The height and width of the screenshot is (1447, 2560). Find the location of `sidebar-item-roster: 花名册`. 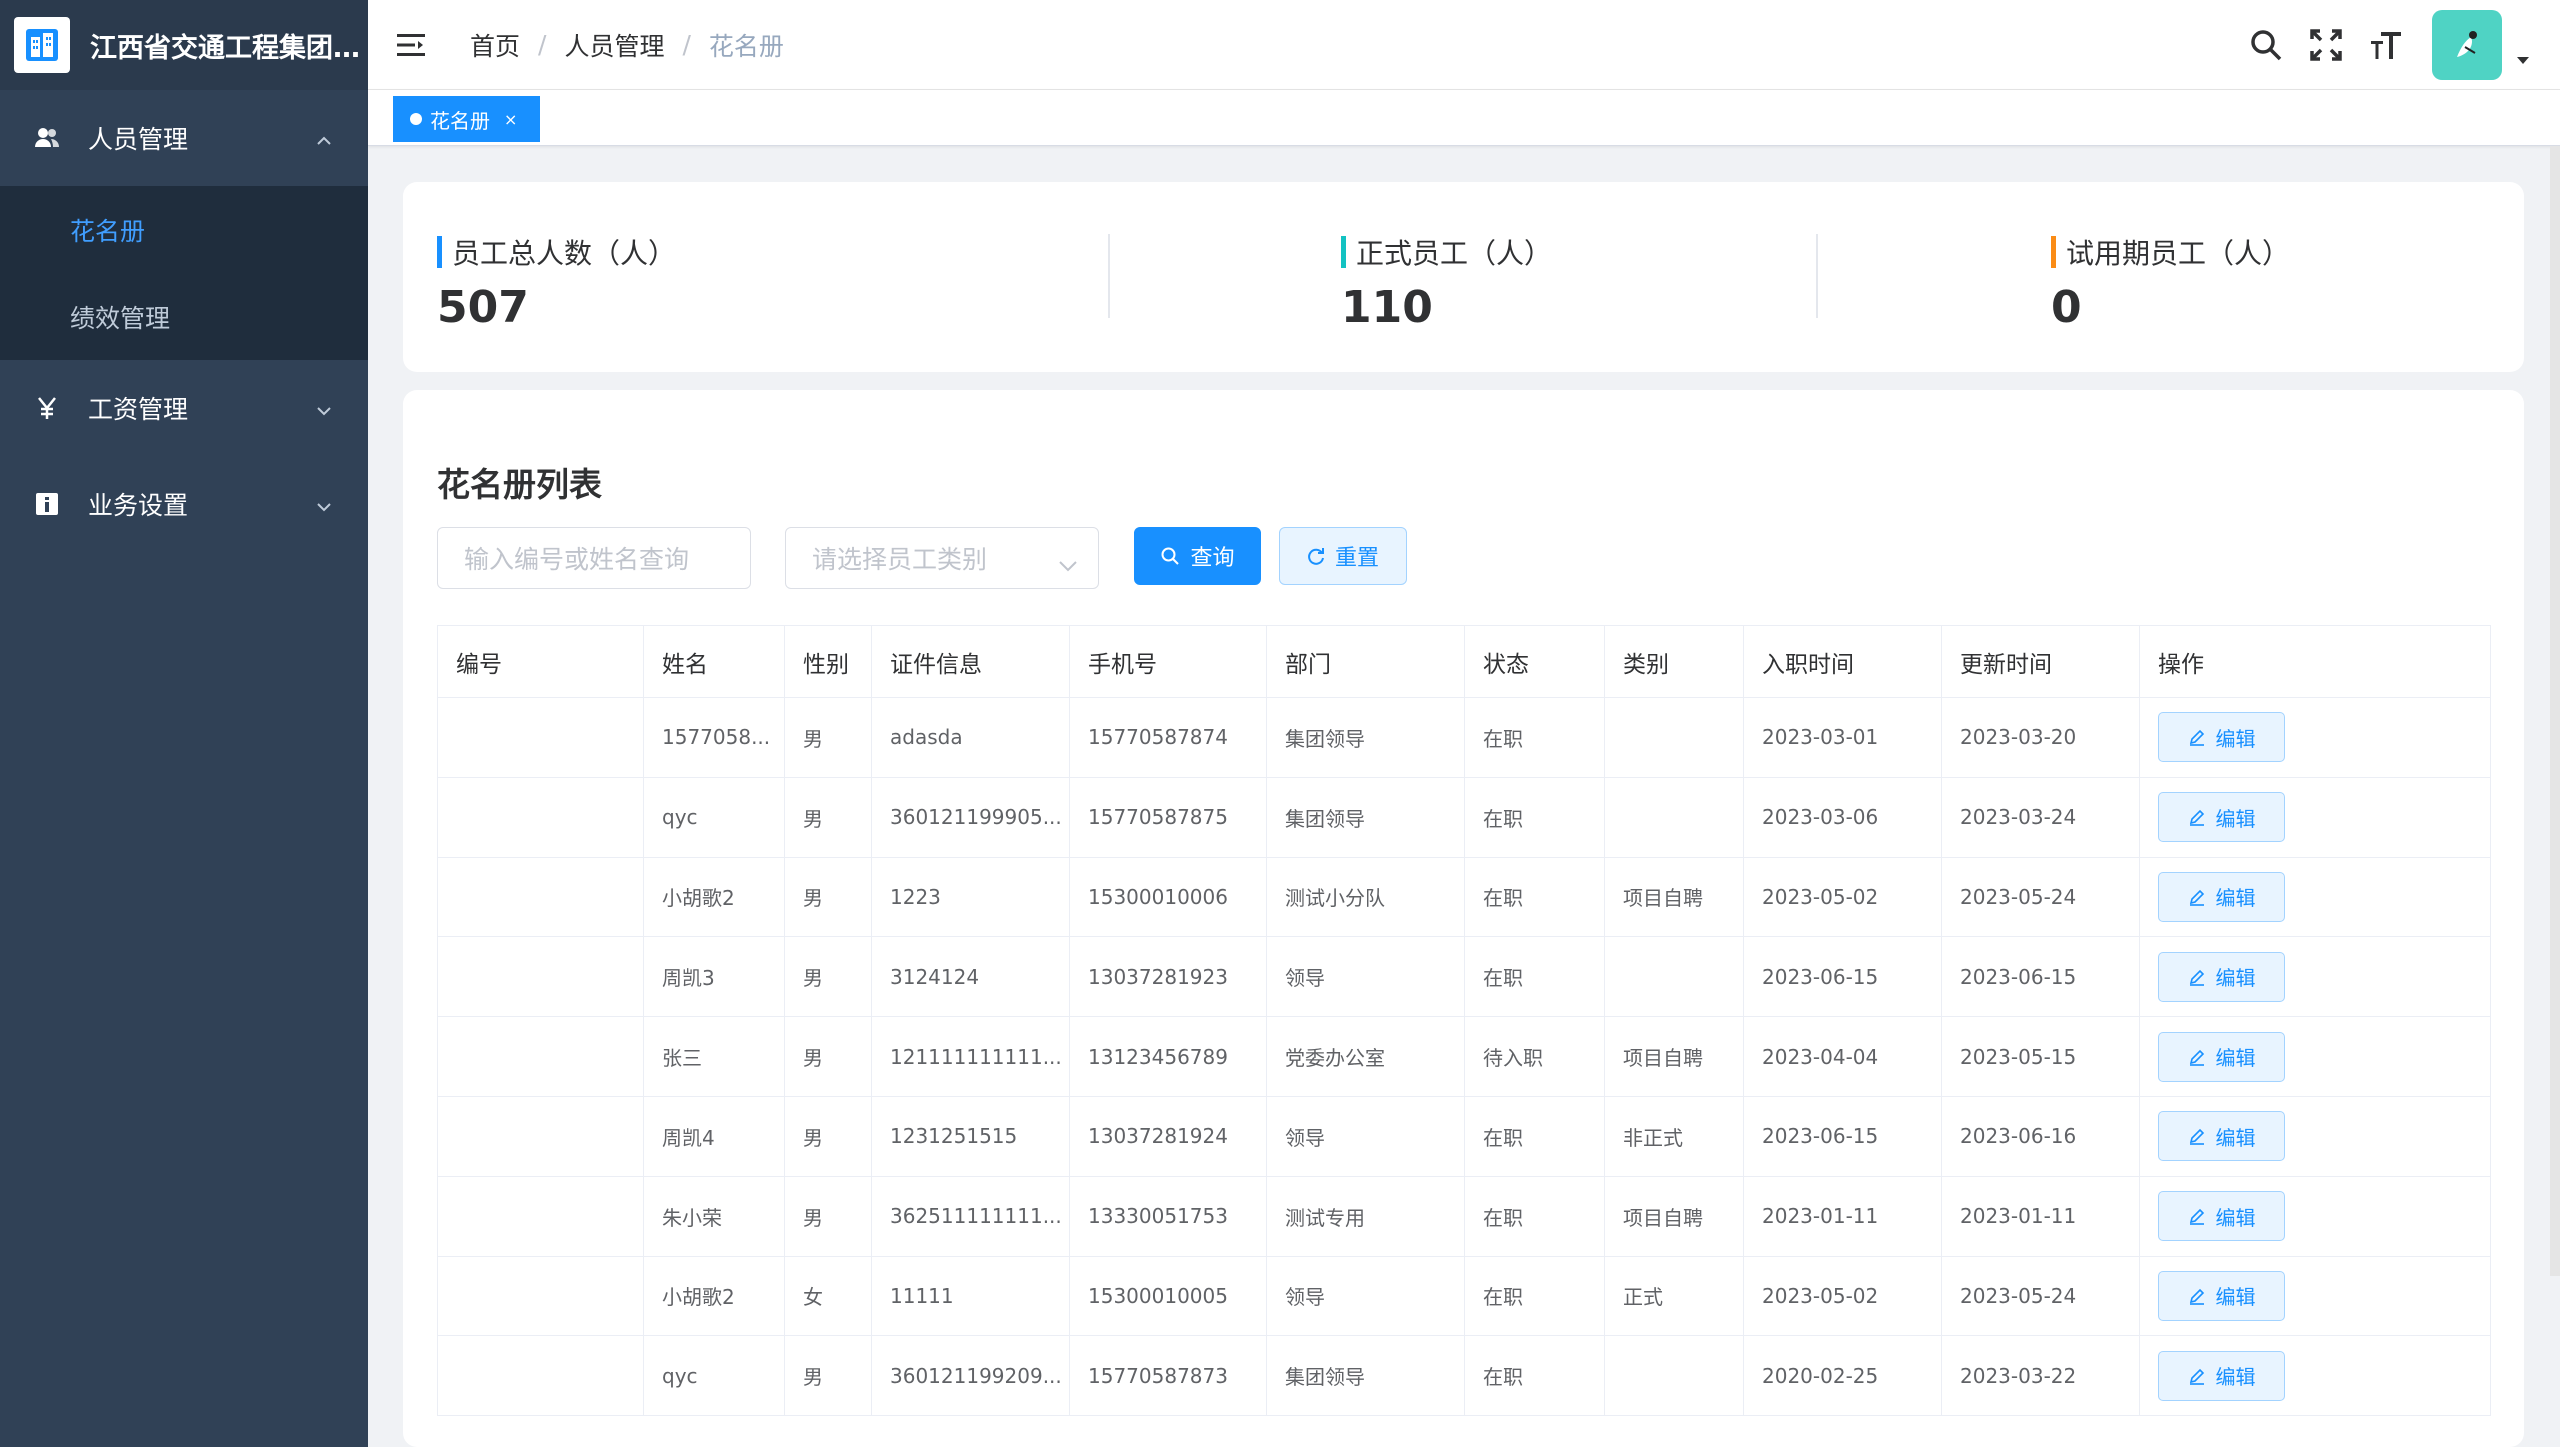

sidebar-item-roster: 花名册 is located at coordinates (184, 229).